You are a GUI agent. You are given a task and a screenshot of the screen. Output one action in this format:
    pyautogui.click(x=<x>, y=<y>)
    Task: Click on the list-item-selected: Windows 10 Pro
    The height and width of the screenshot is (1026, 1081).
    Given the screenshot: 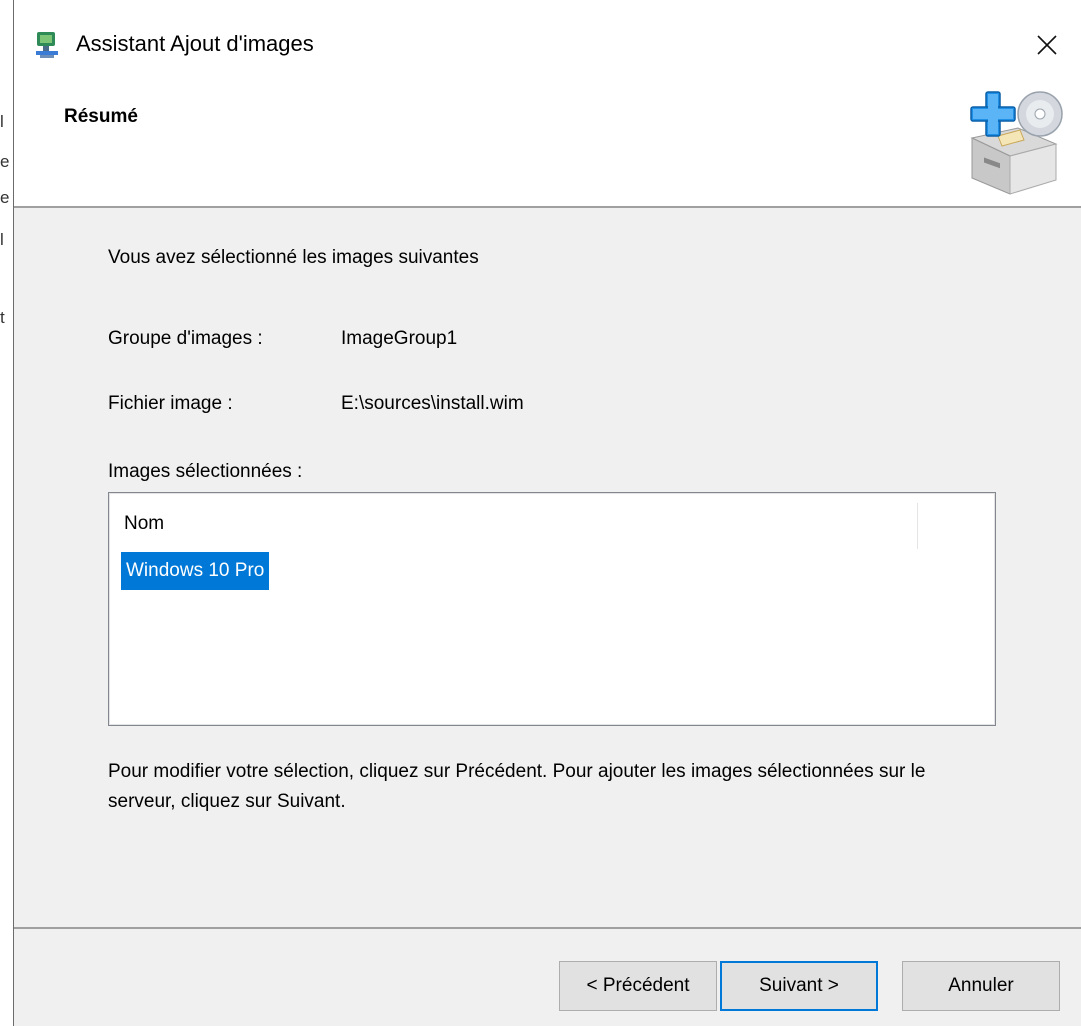 What is the action you would take?
    pyautogui.click(x=195, y=571)
    